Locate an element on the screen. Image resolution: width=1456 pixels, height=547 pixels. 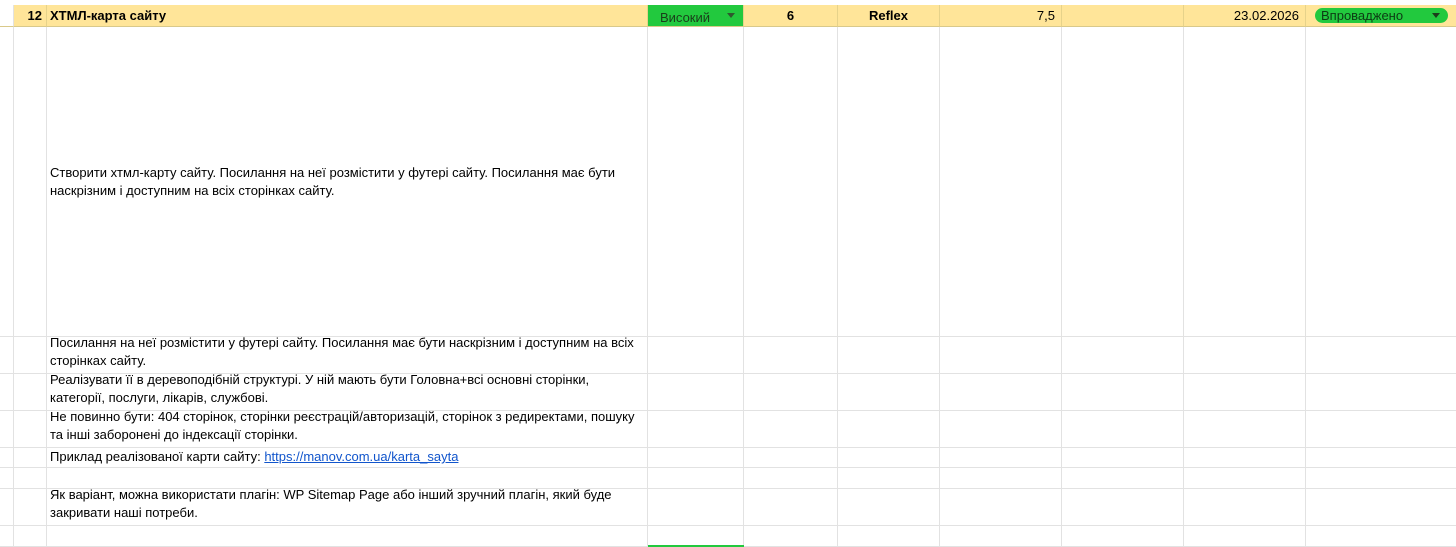
status-chip: Впроваджено is located at coordinates (1381, 15).